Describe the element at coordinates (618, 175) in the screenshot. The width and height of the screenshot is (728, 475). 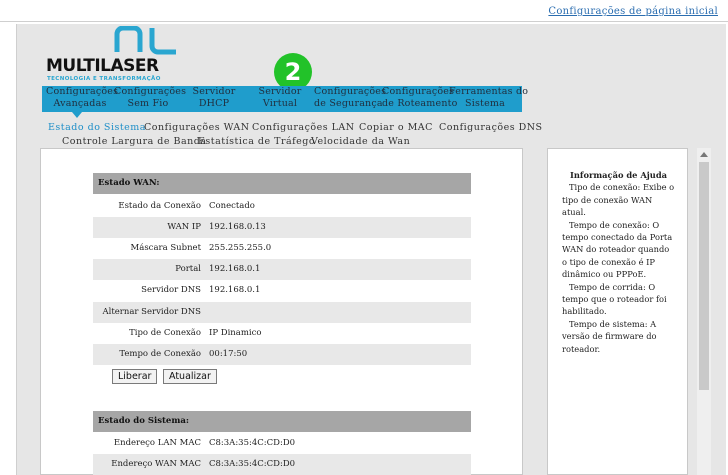
I see `help-title: Informação de Ajuda` at that location.